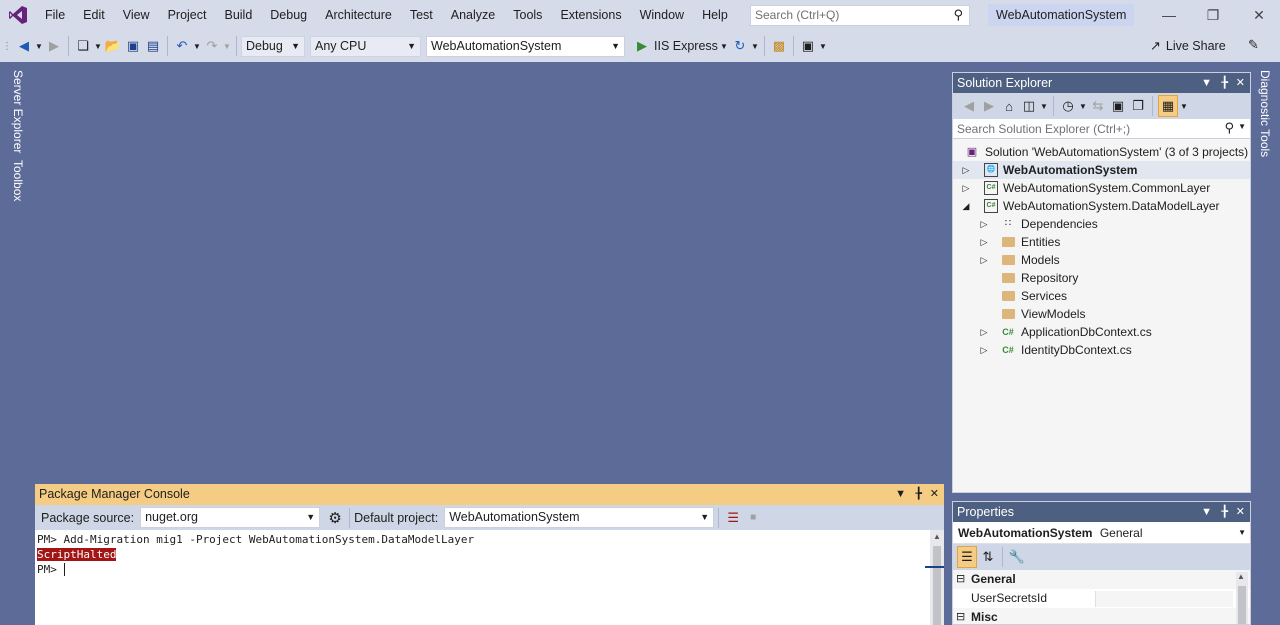  I want to click on collapse-all-icon: ▣, so click(1118, 106).